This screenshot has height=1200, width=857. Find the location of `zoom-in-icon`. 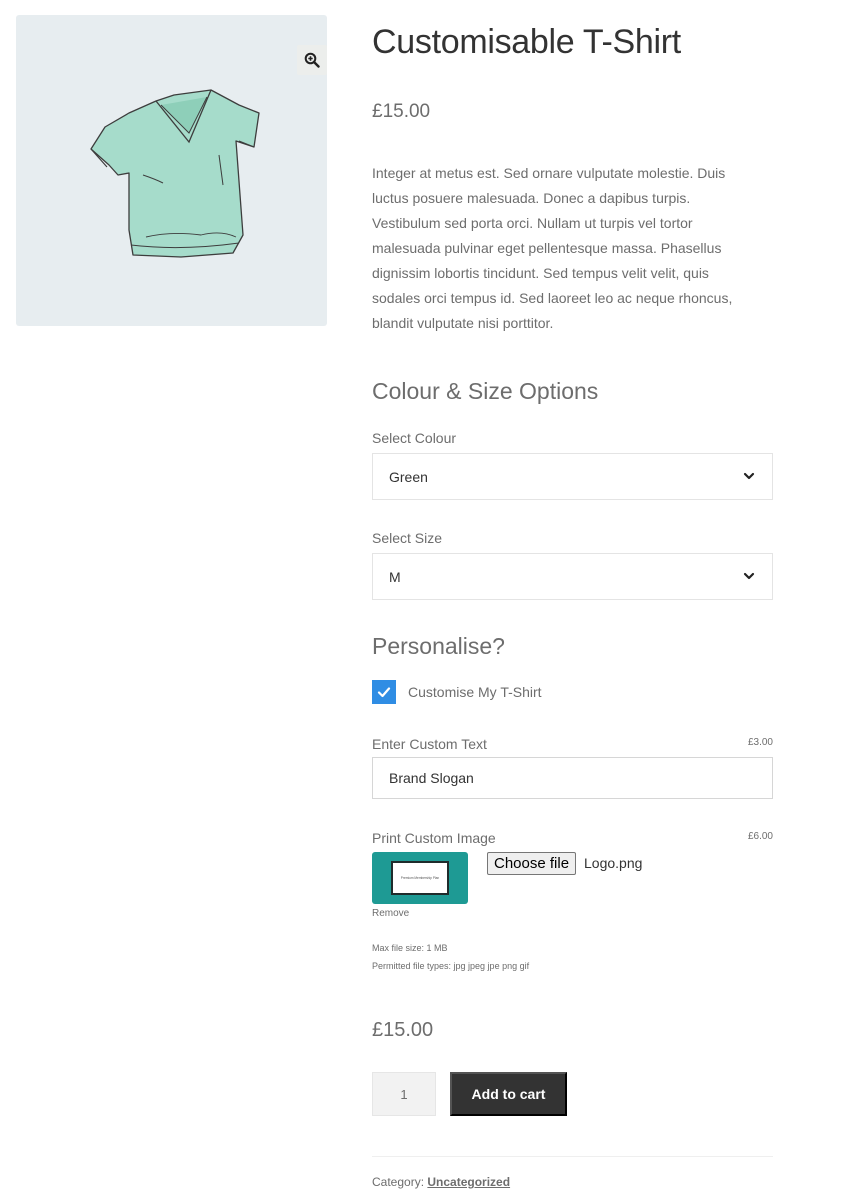

zoom-in-icon is located at coordinates (312, 60).